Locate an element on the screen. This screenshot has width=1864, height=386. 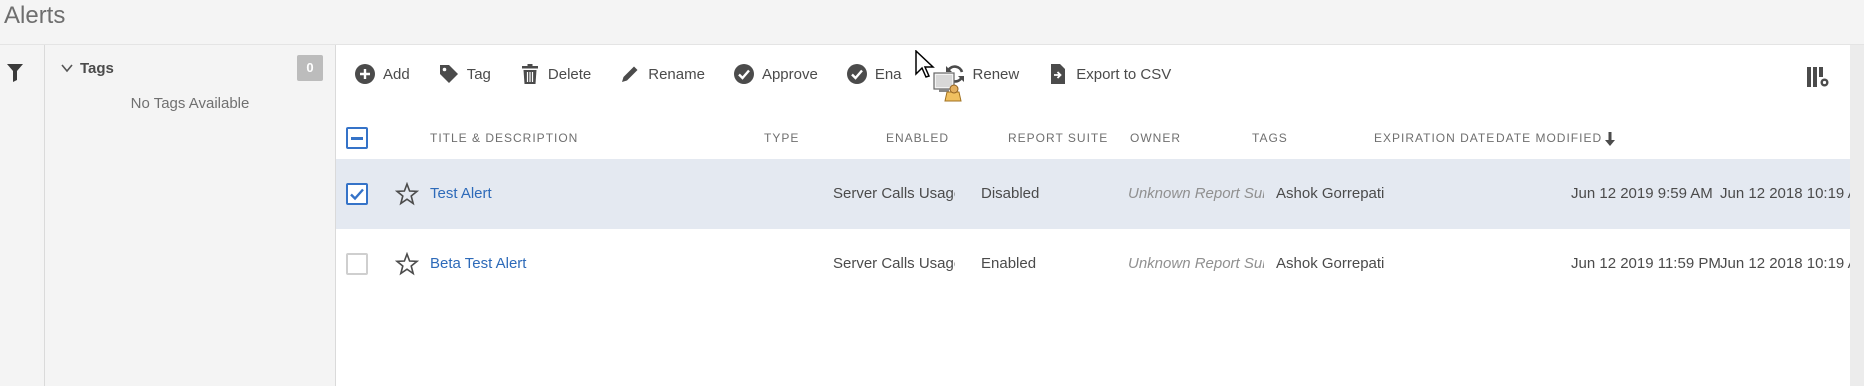
tags-header: Tags is located at coordinates (87, 68).